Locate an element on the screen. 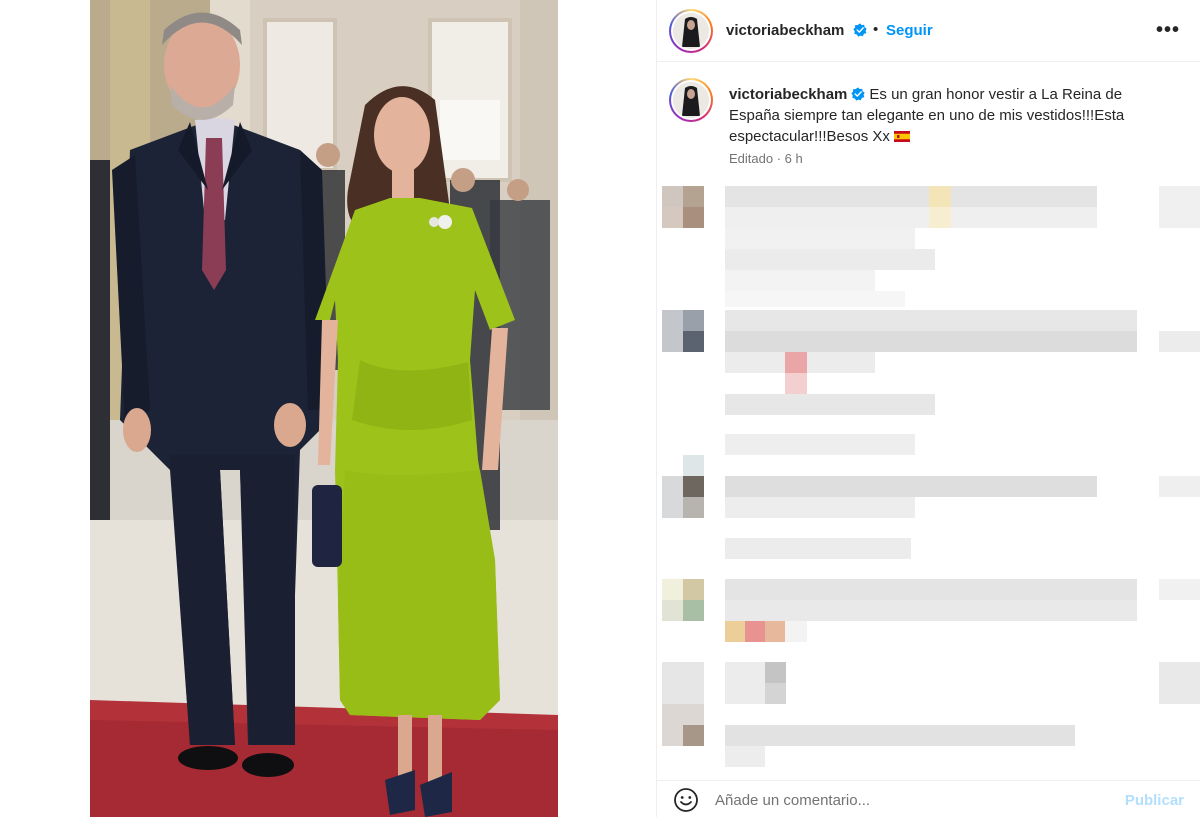  author-username: victoriabeckham is located at coordinates (785, 30).